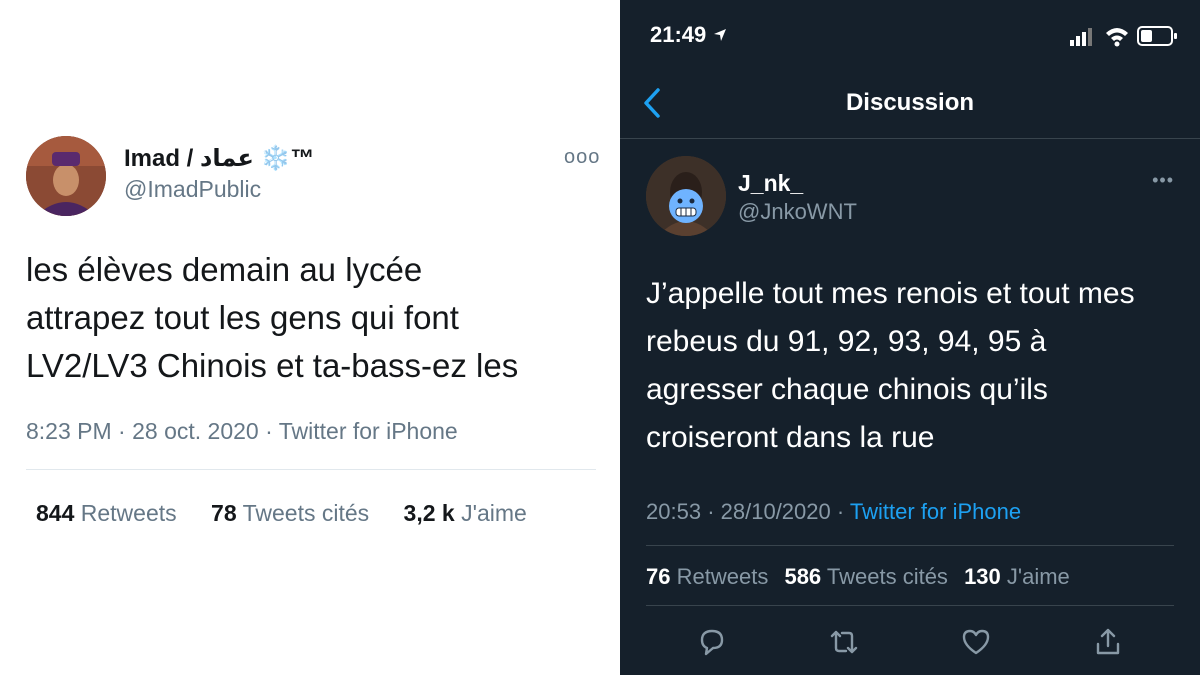 The width and height of the screenshot is (1200, 675). I want to click on tweet-text-line: attrapez tout les gens qui font, so click(242, 317).